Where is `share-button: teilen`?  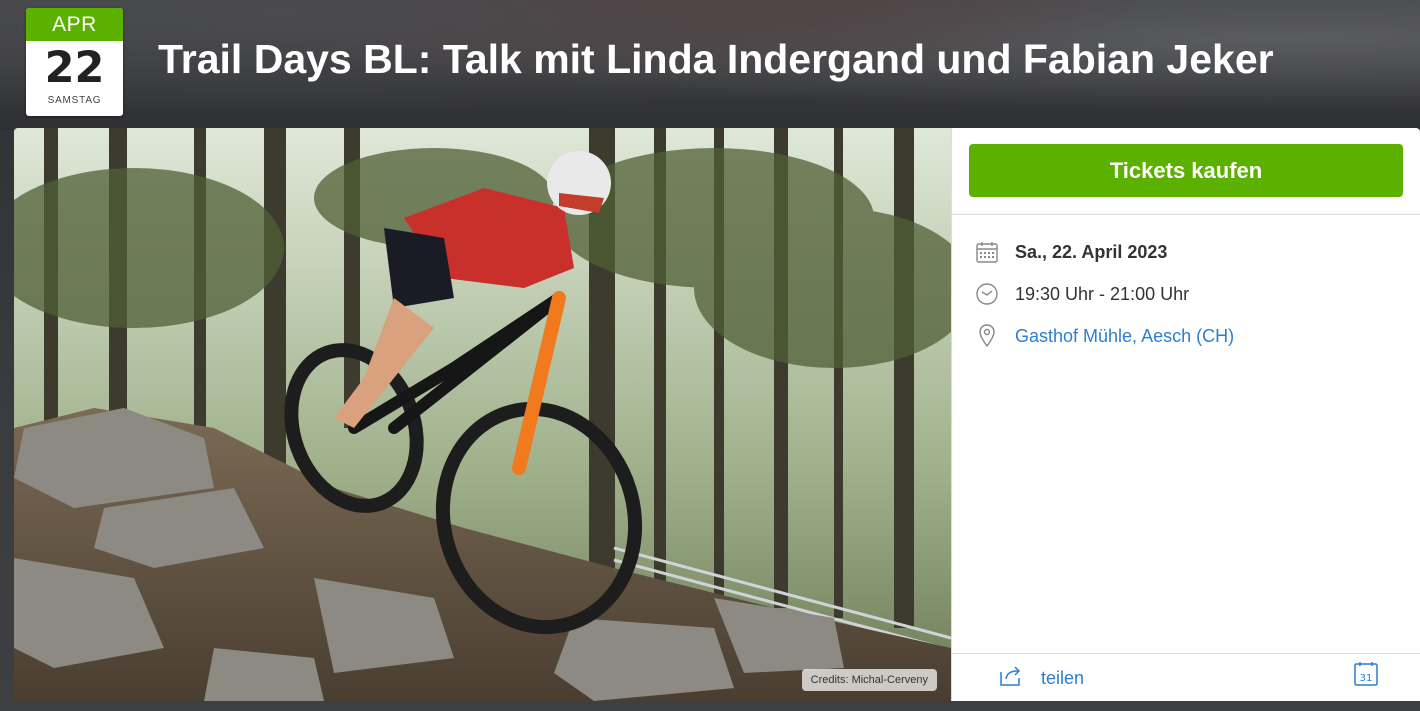 share-button: teilen is located at coordinates (1041, 678).